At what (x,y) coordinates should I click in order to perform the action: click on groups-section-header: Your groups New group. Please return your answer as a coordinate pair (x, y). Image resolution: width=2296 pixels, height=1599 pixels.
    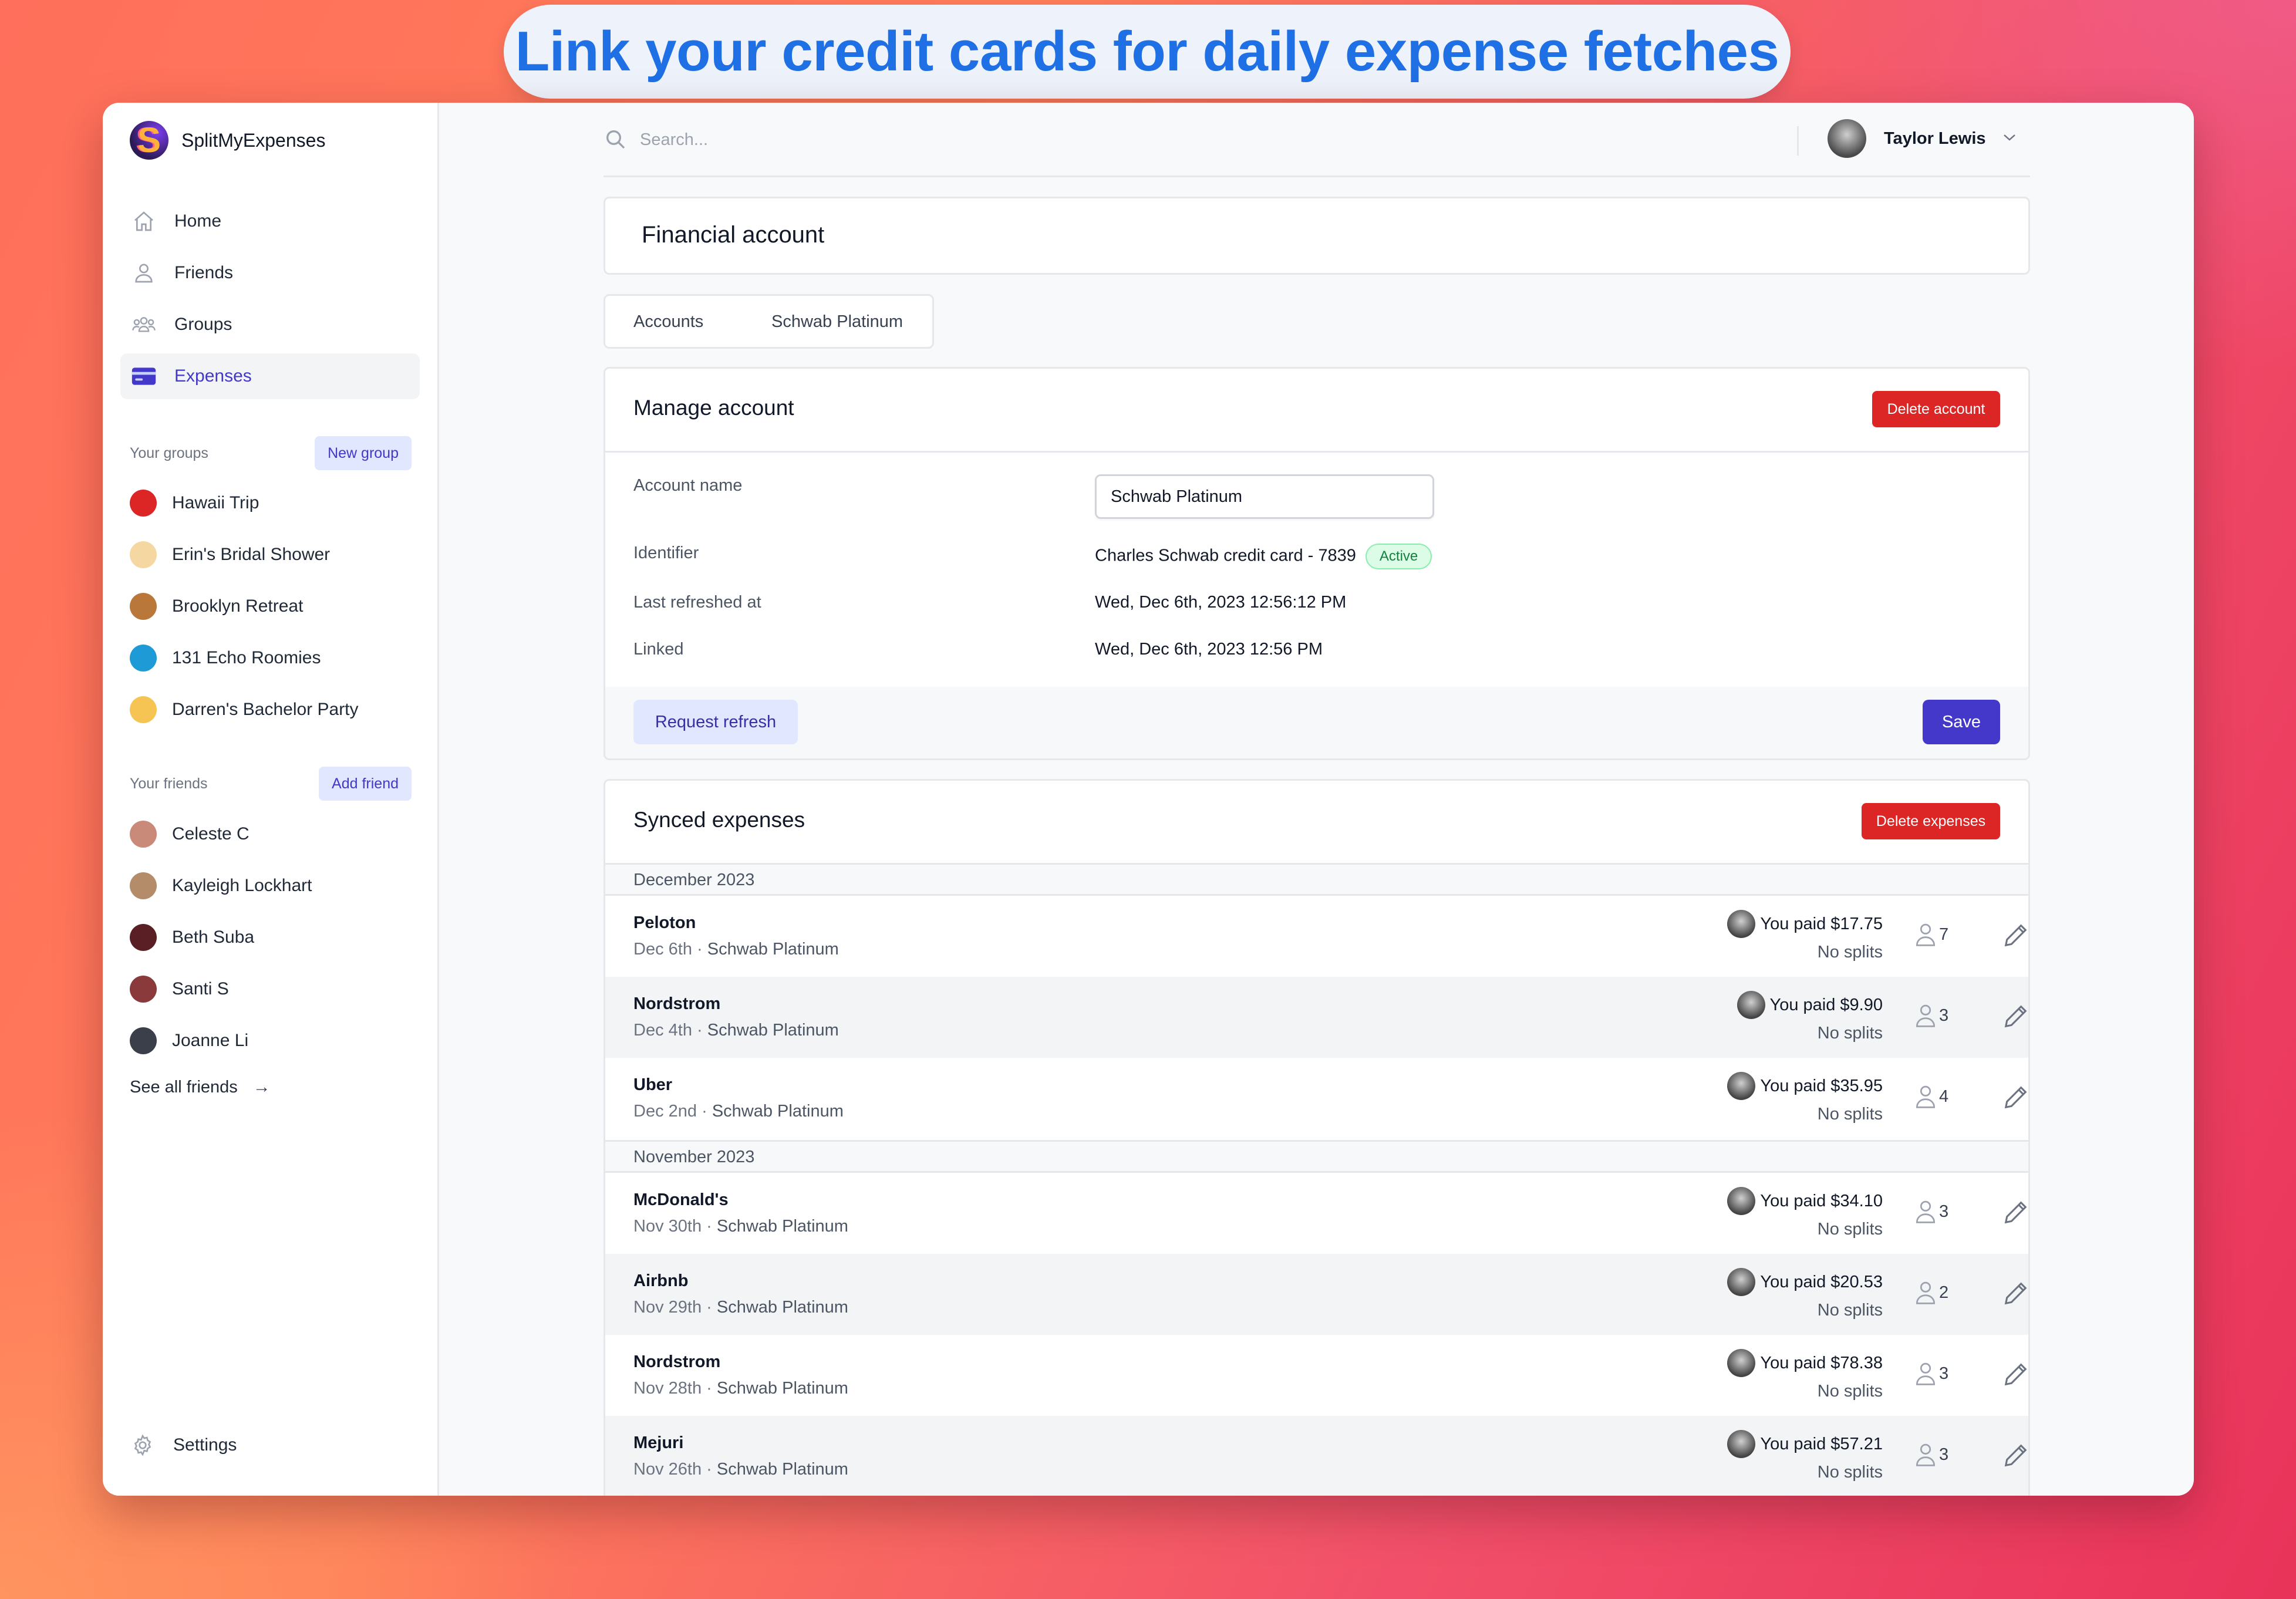
    Looking at the image, I should click on (271, 453).